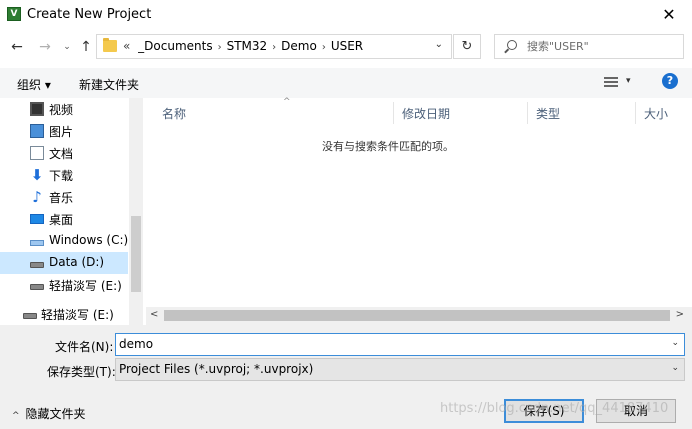 The image size is (692, 429). I want to click on chevron-up-icon: ^, so click(16, 416).